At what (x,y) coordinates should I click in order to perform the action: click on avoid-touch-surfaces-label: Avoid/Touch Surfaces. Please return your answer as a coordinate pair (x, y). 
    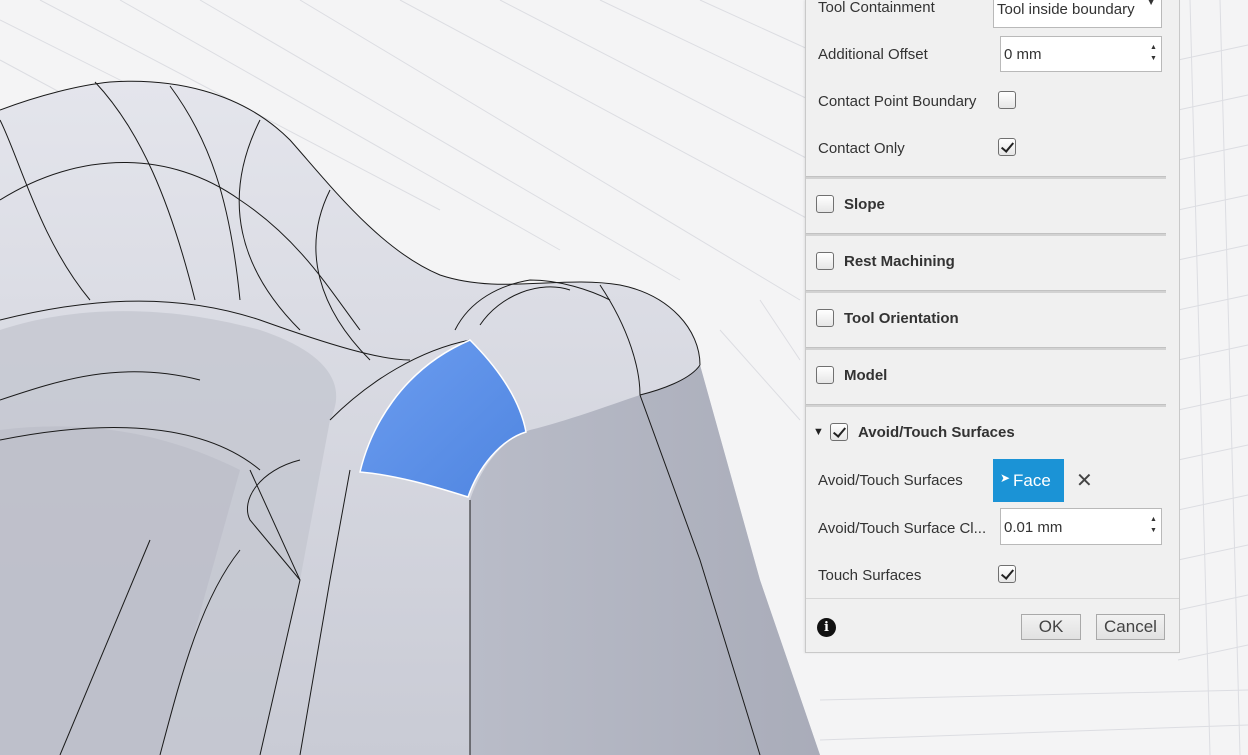
    Looking at the image, I should click on (890, 480).